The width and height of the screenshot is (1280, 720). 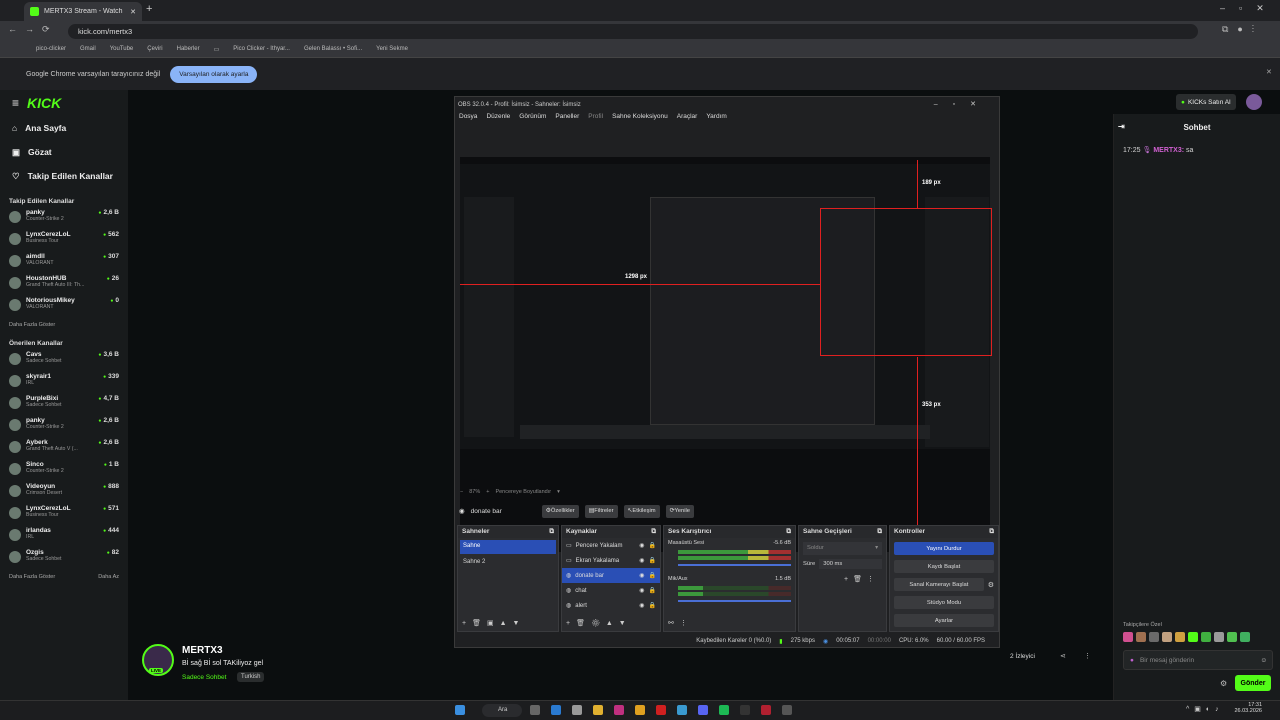 What do you see at coordinates (1223, 683) in the screenshot?
I see `chat-settings-icon: ⚙` at bounding box center [1223, 683].